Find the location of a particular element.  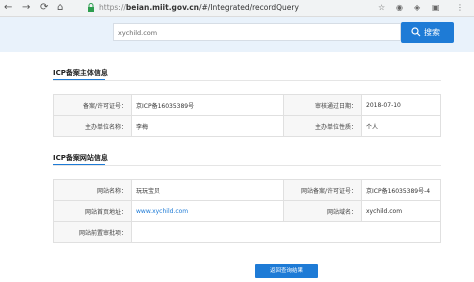

url-host: beian.miit.gov.cn is located at coordinates (162, 7).